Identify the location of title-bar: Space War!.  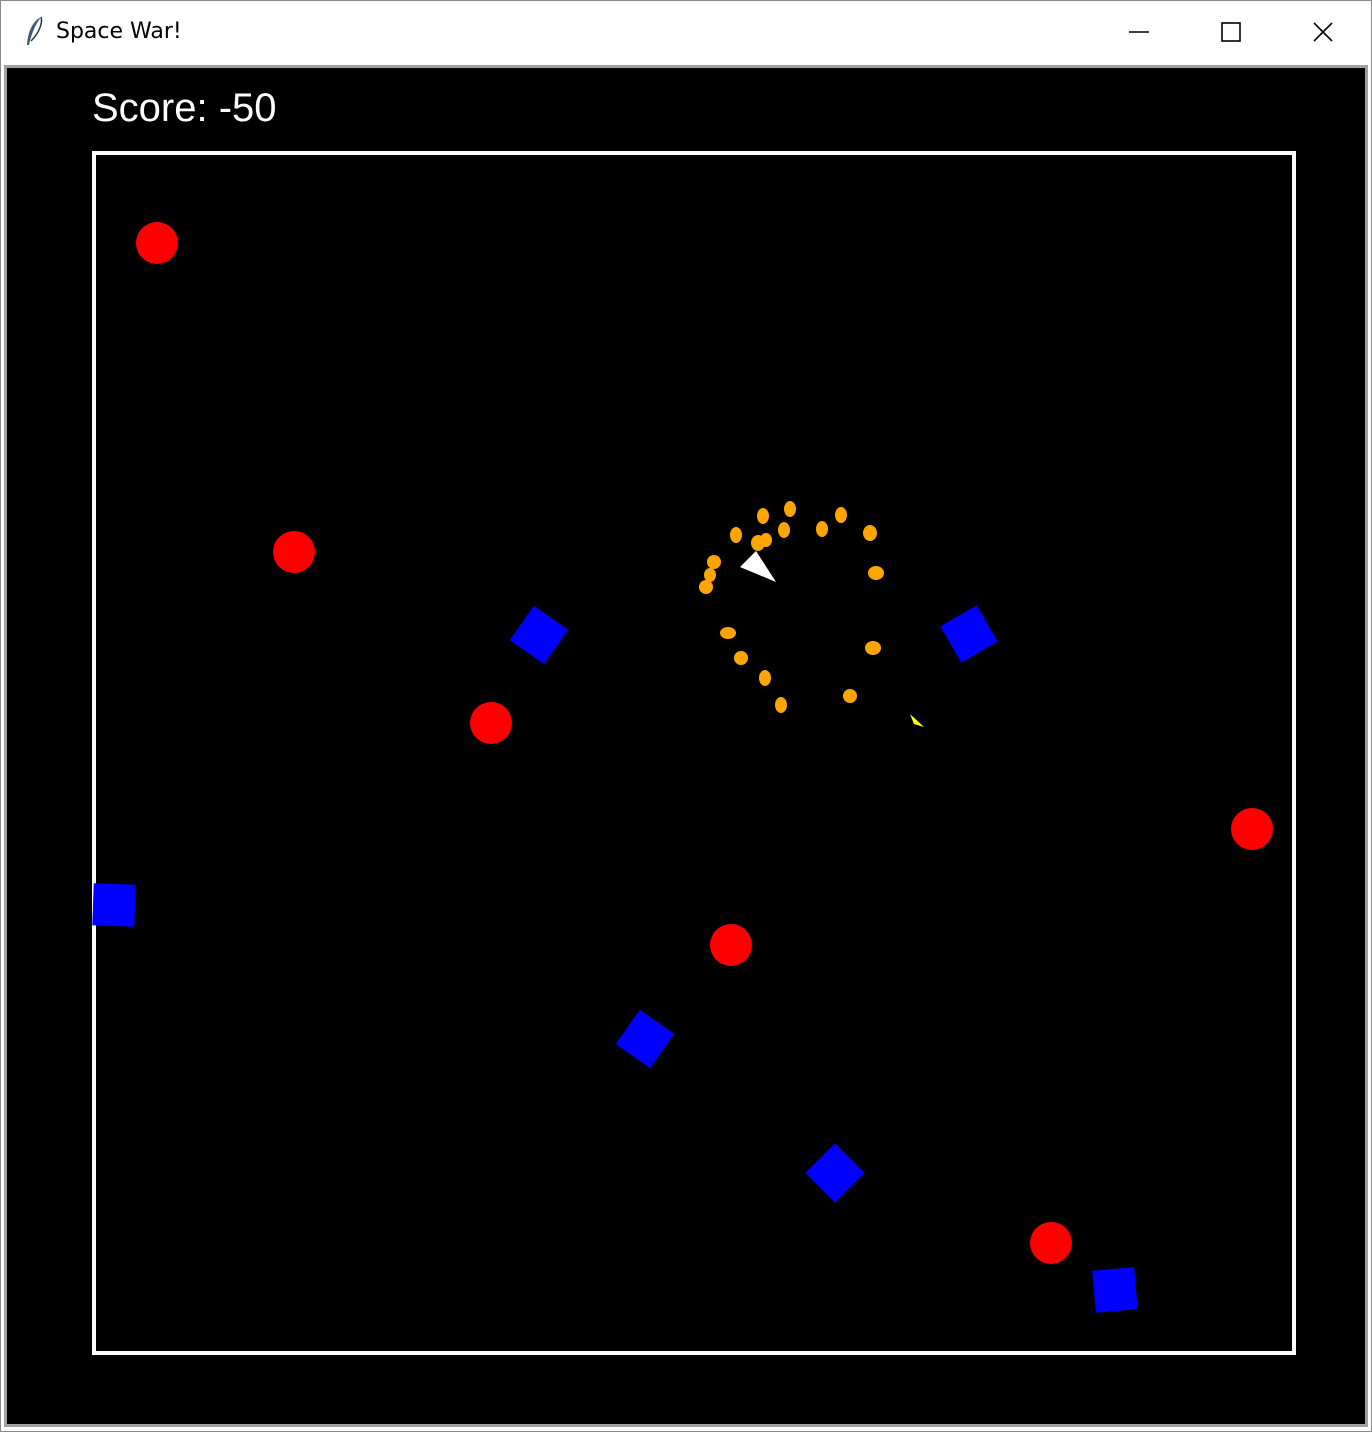
(686, 33).